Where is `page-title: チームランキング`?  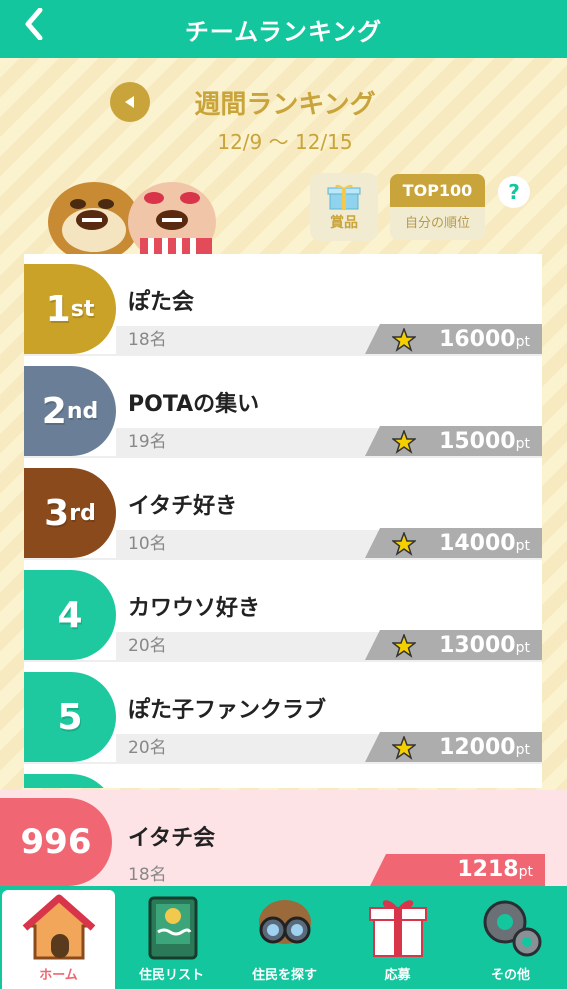
page-title: チームランキング is located at coordinates (283, 31).